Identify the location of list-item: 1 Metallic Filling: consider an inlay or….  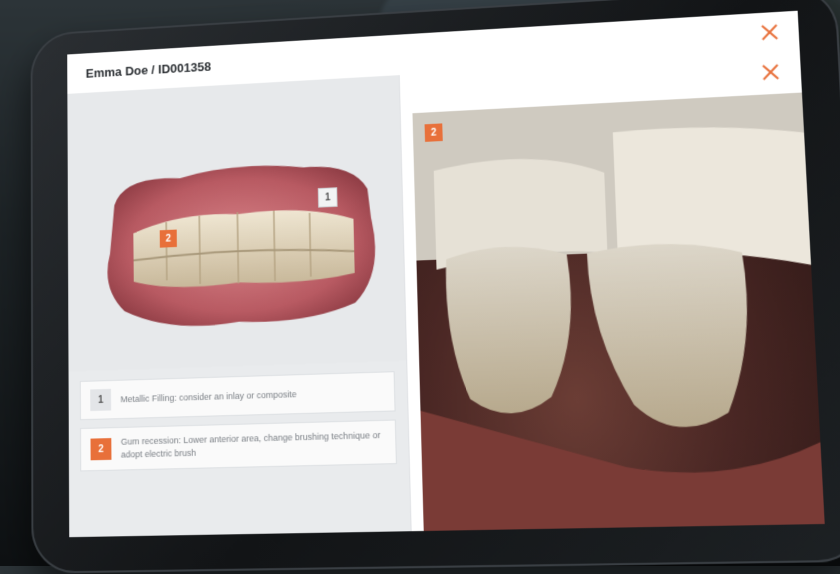
(237, 396).